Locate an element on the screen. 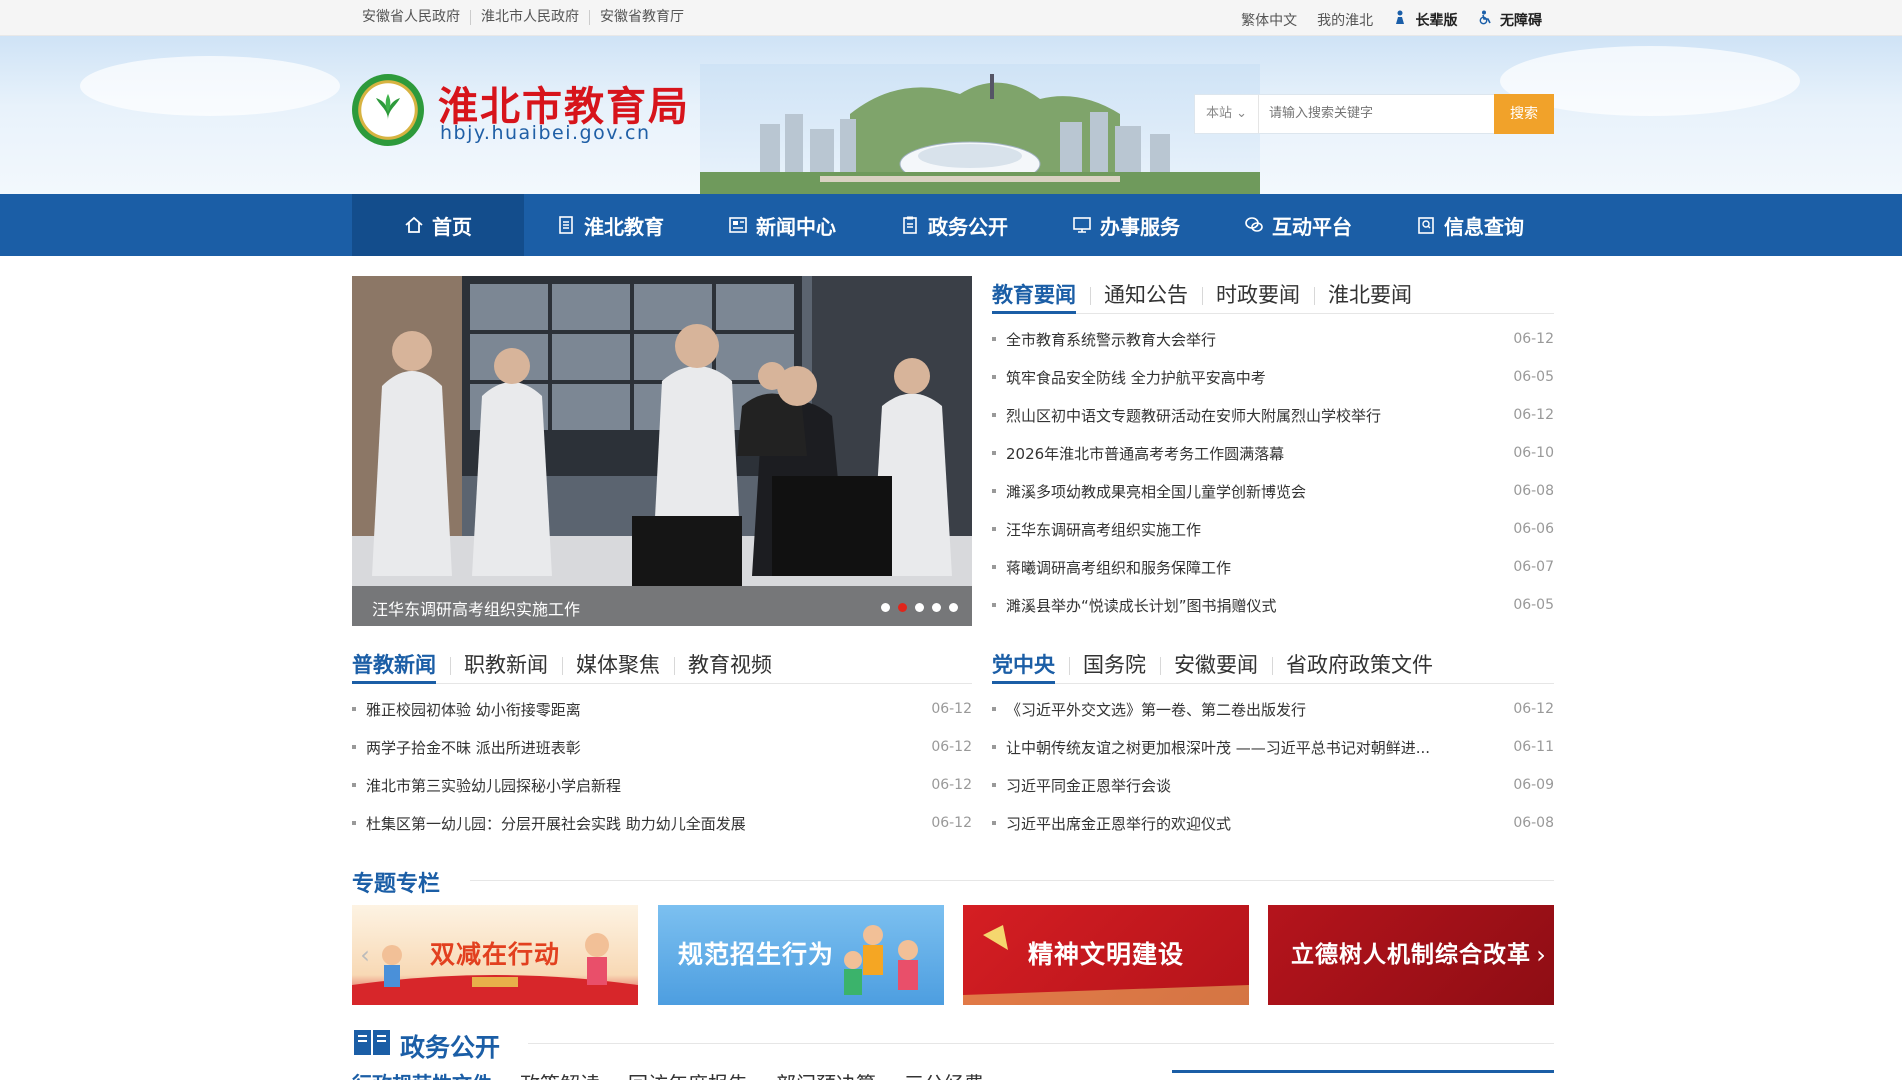 The height and width of the screenshot is (1080, 1902). tab-annual-report: 回访年度报告 is located at coordinates (688, 1074).